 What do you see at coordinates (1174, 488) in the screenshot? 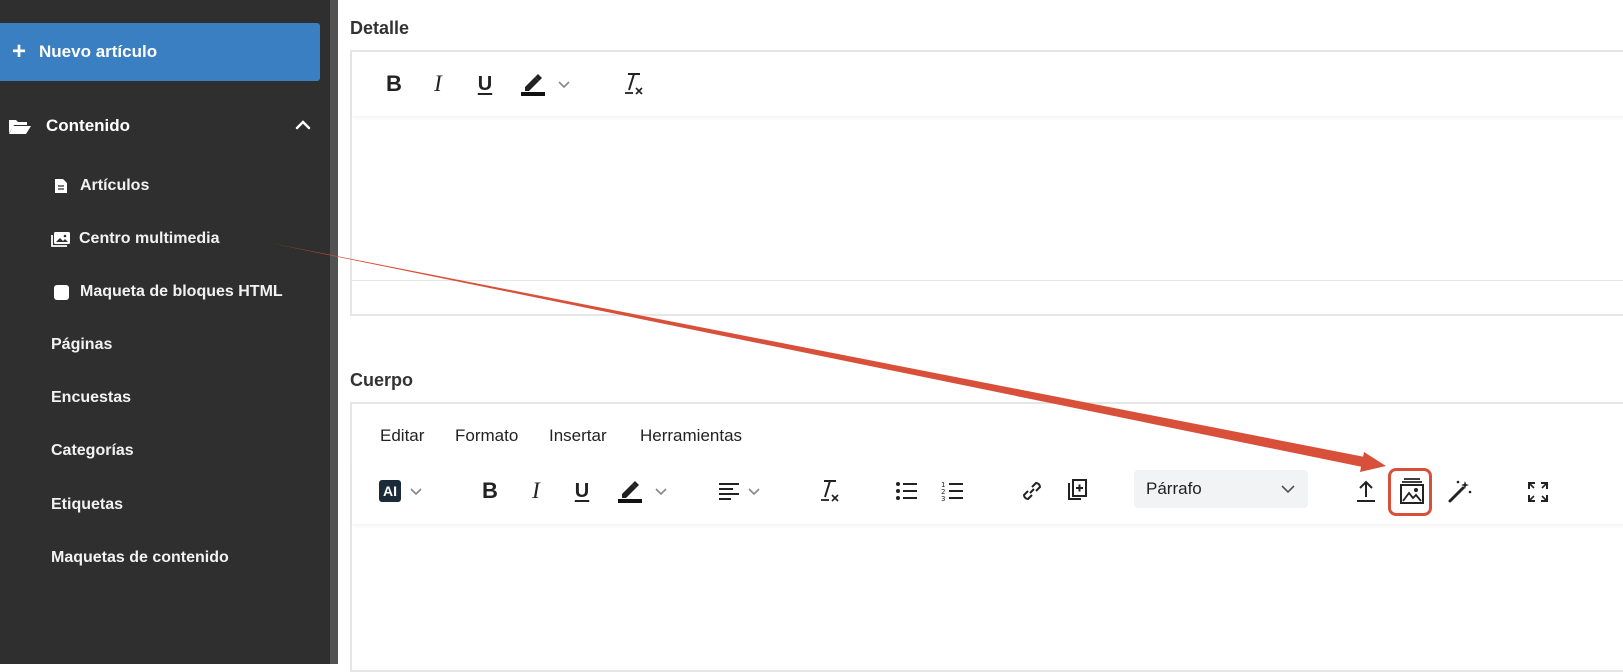
I see `block-format-value: Párrafo` at bounding box center [1174, 488].